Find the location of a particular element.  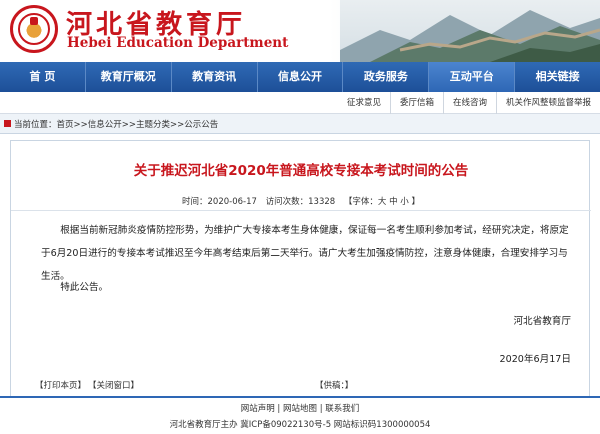

nav-item-disclosure: 信息公开 is located at coordinates (301, 77).